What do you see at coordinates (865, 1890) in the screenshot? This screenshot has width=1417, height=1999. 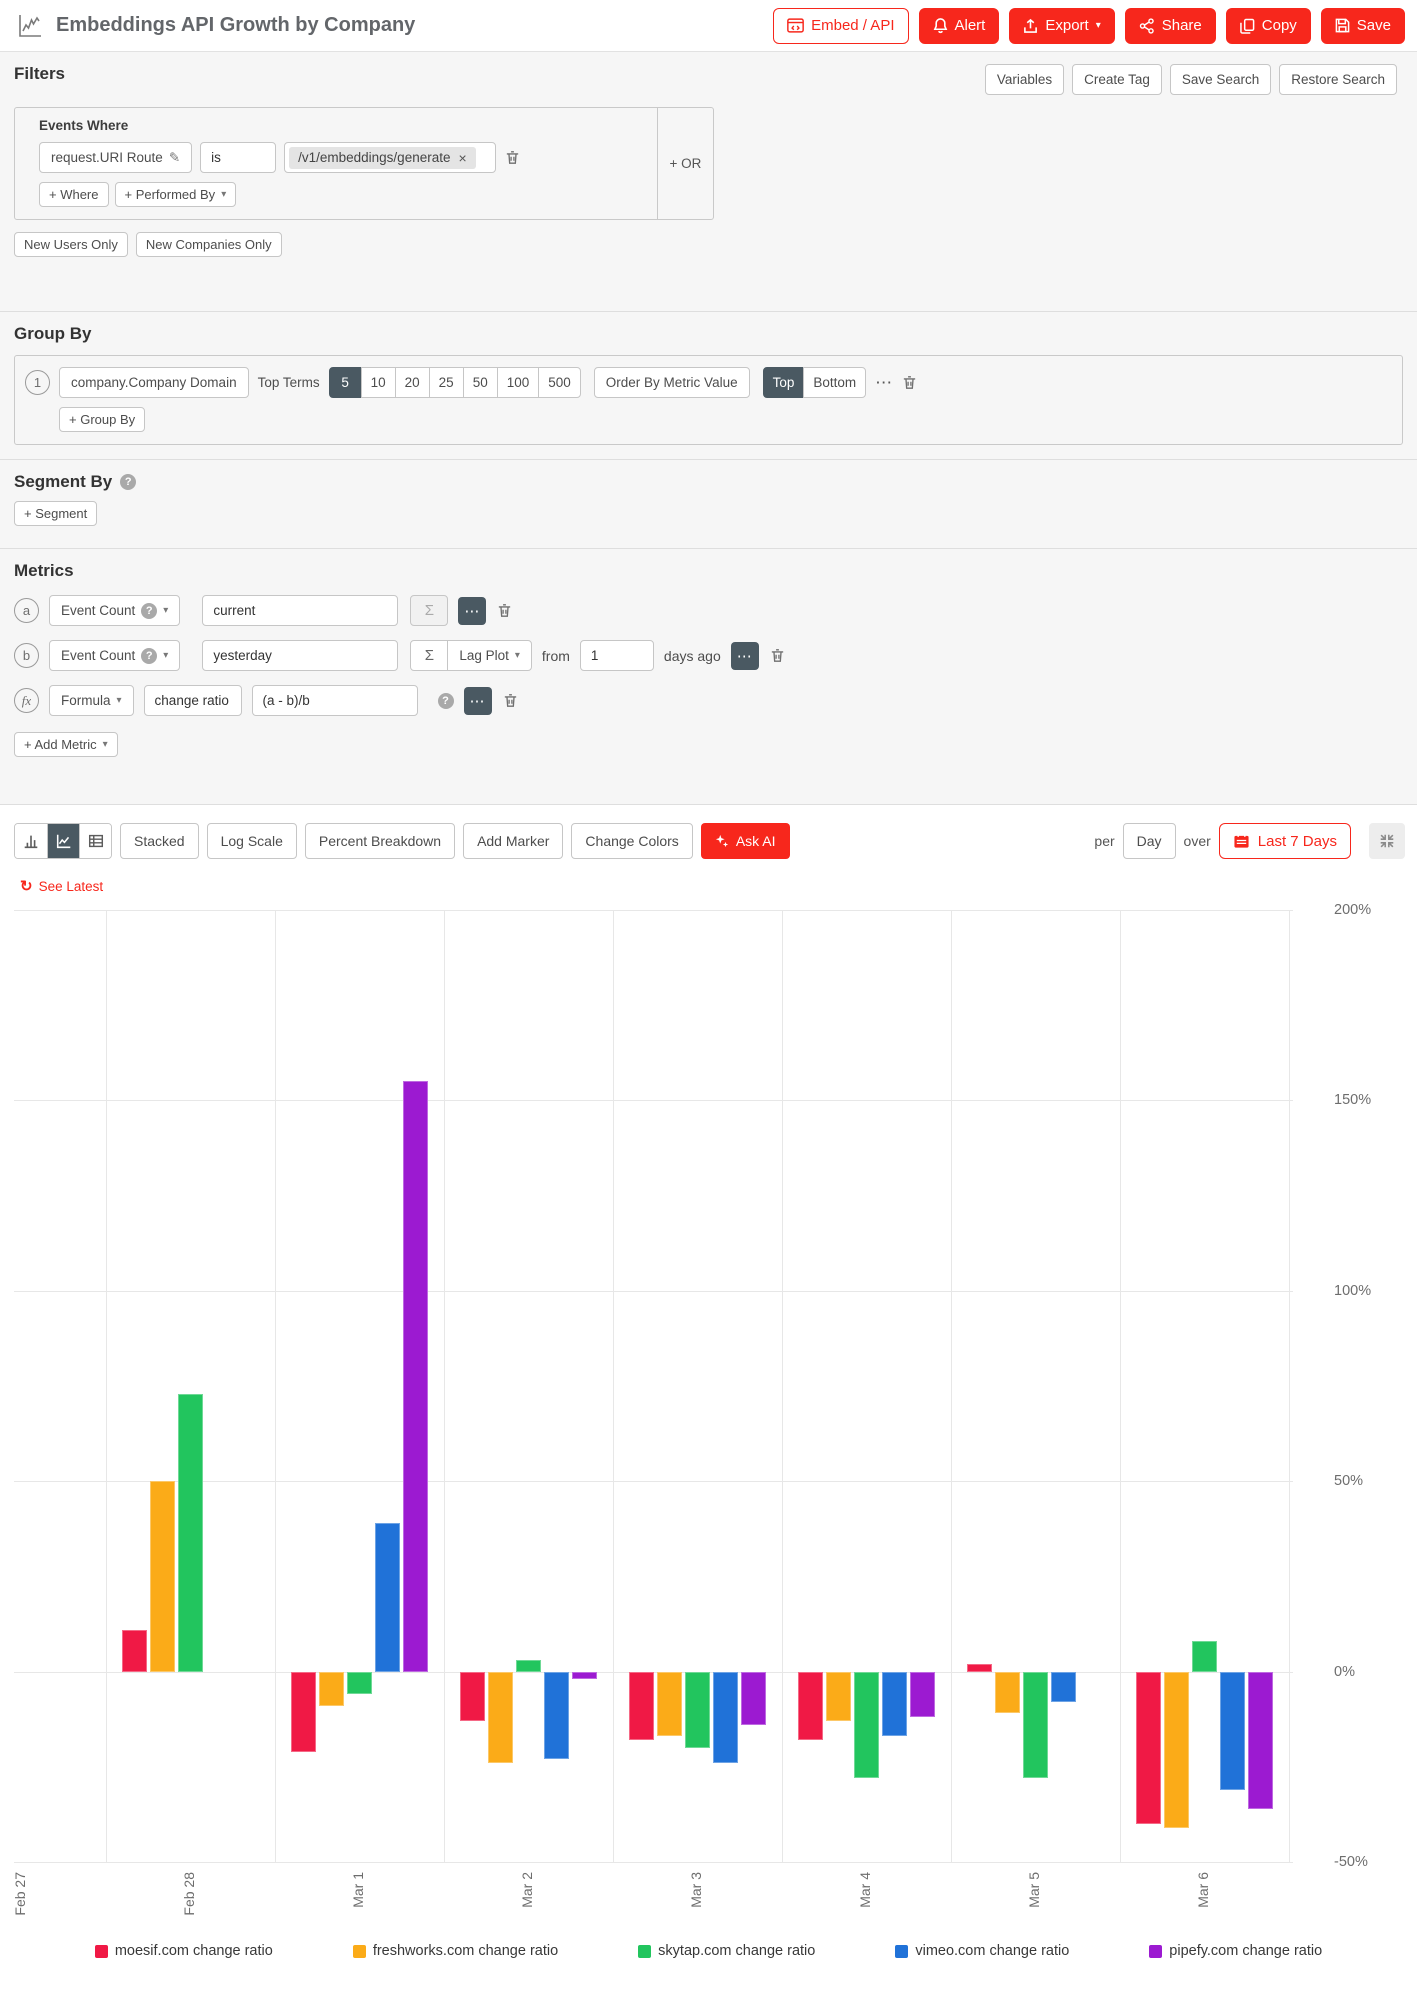 I see `x-axis-tick-label: Mar 4` at bounding box center [865, 1890].